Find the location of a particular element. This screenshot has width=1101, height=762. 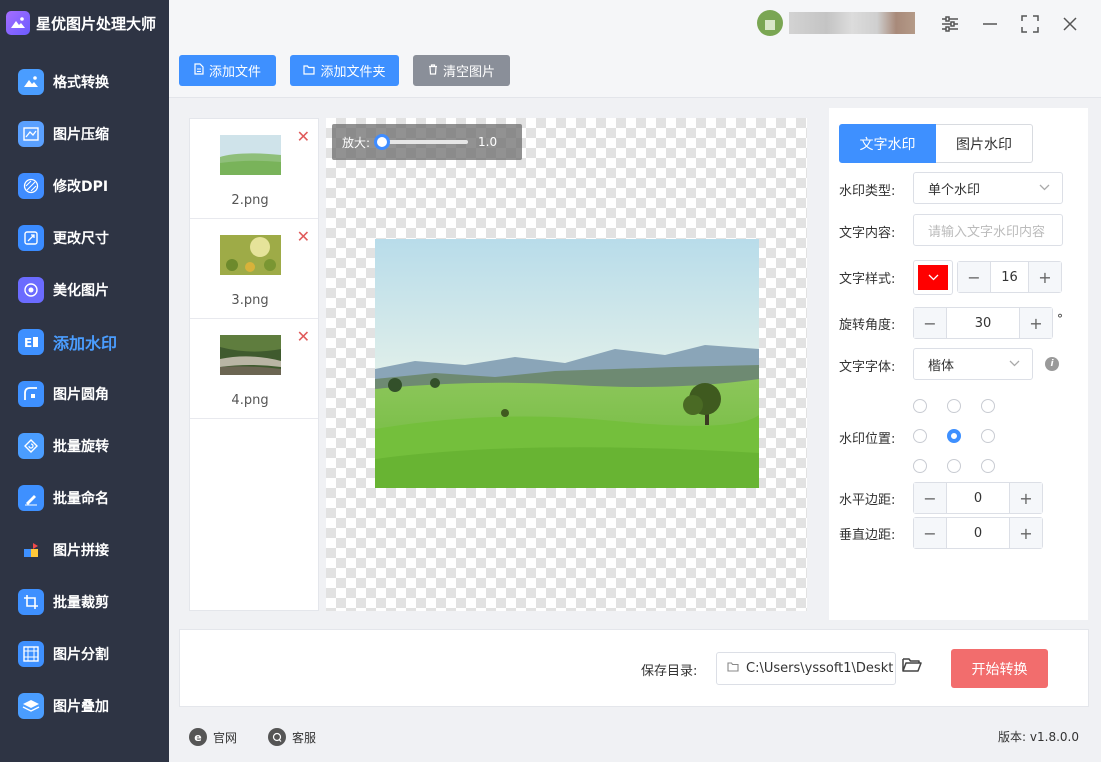

rotation-angle-stepper: − 30 + is located at coordinates (983, 323).